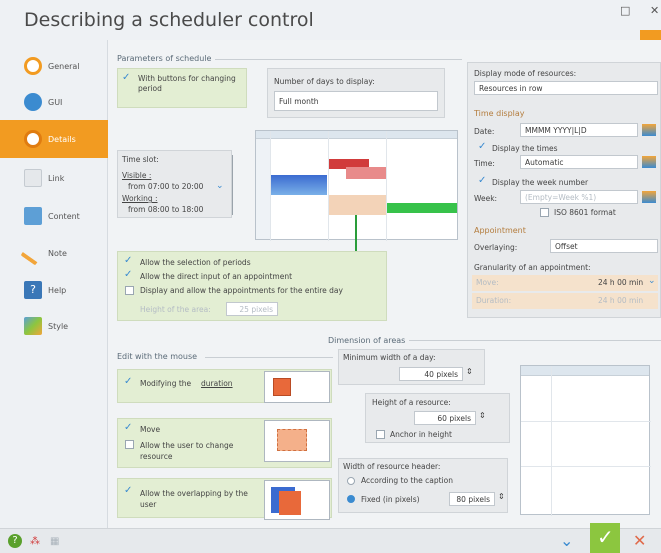 The width and height of the screenshot is (661, 553). Describe the element at coordinates (297, 441) in the screenshot. I see `move-preview` at that location.